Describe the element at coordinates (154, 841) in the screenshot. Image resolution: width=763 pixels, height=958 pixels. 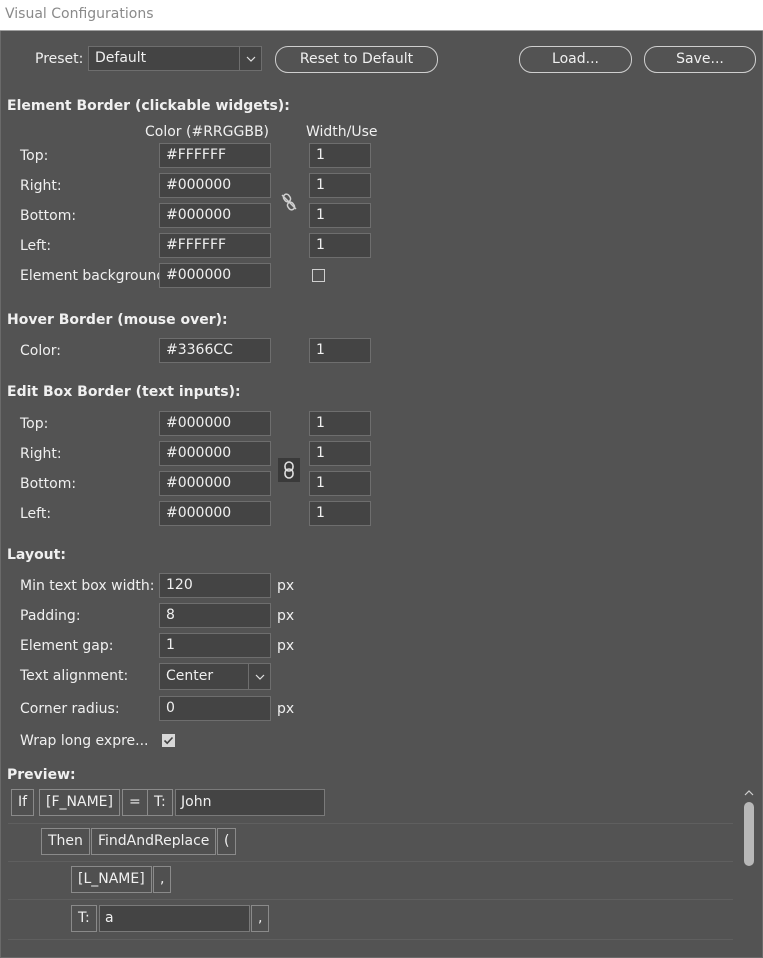
I see `preview-function-token: FindAndReplace` at that location.